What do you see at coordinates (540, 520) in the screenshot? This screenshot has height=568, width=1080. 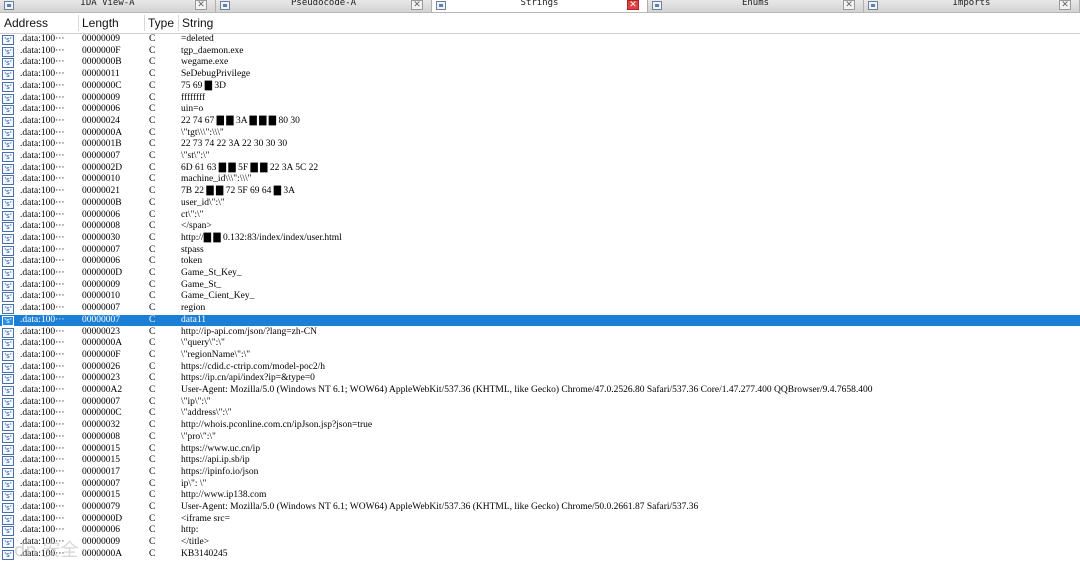 I see `table-row: .data:100··· 0000000D C <iframe src=` at bounding box center [540, 520].